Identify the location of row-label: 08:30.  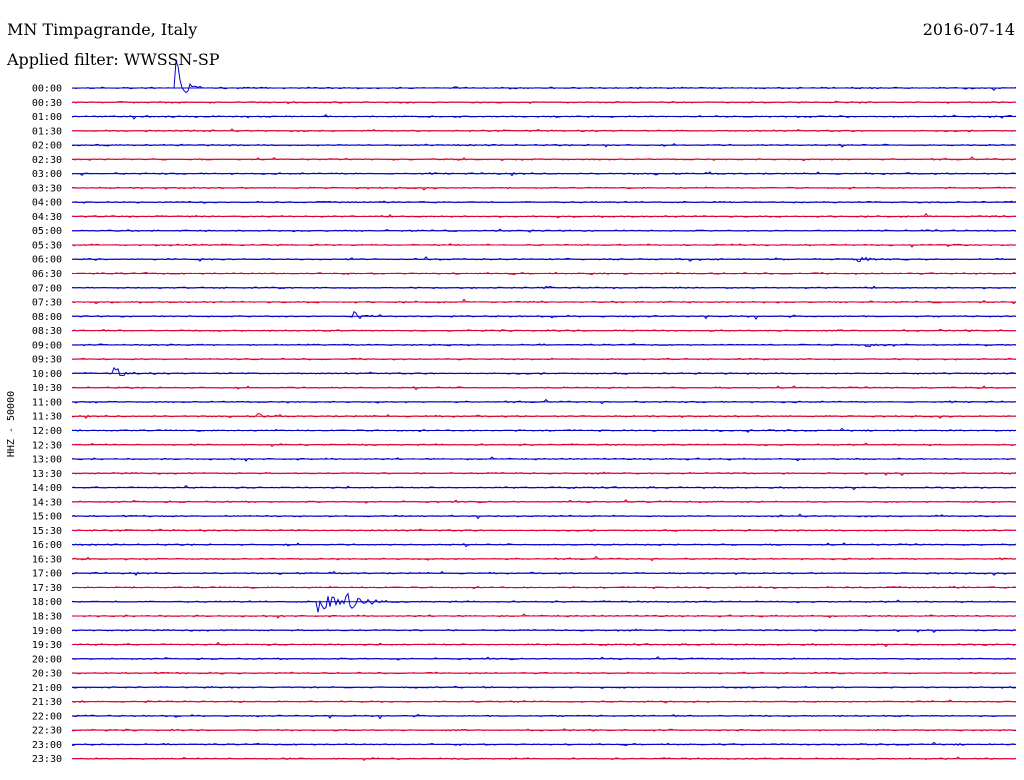
(47, 331).